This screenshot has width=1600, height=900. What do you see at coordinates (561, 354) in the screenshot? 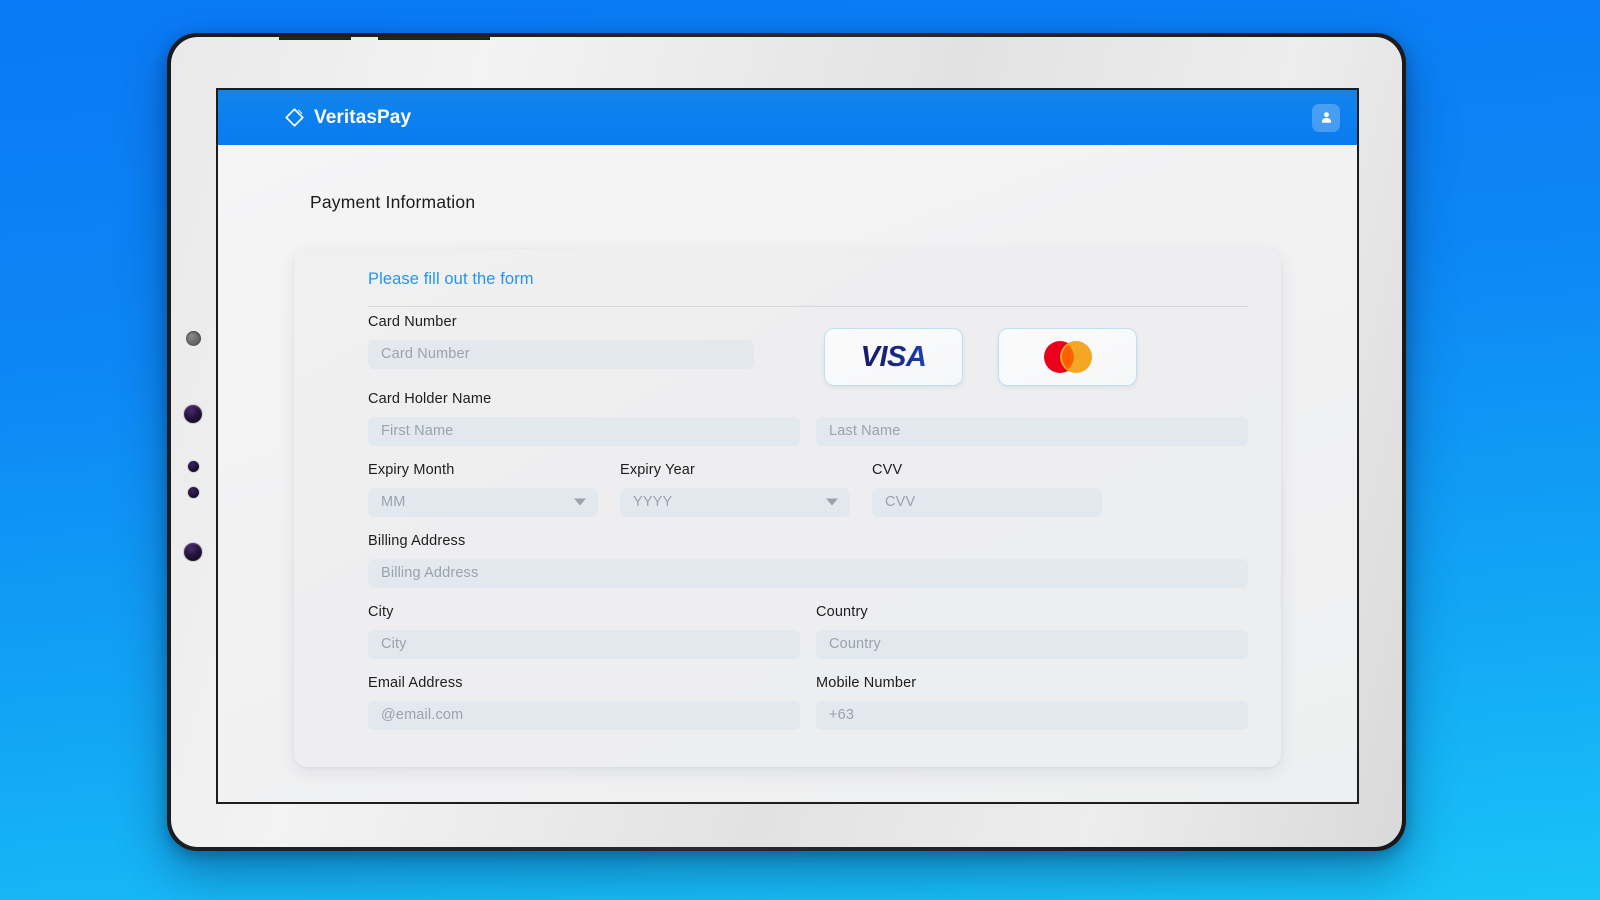
I see `card-number-input: Card Number` at bounding box center [561, 354].